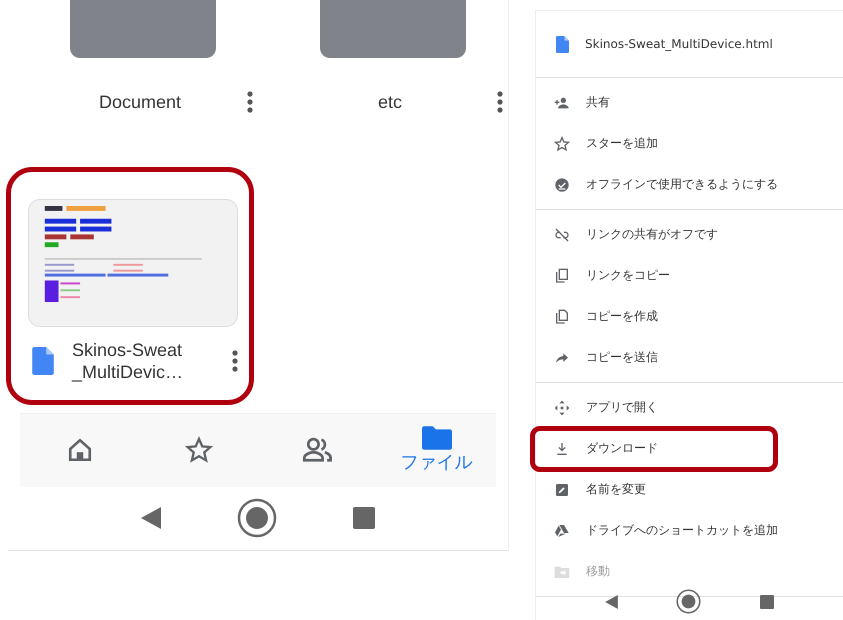  What do you see at coordinates (562, 316) in the screenshot?
I see `file-copy-icon` at bounding box center [562, 316].